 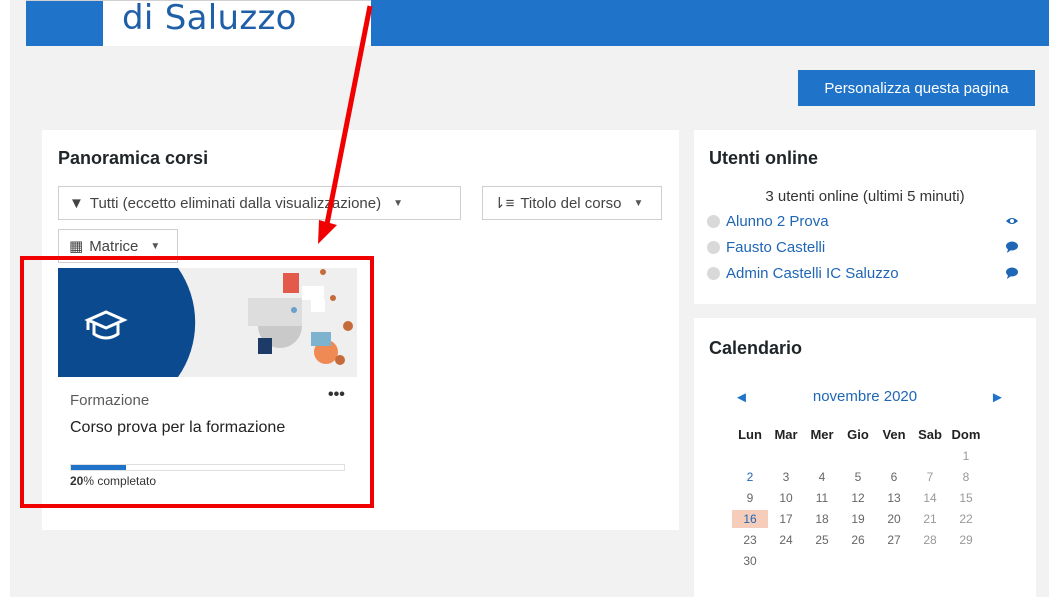 I want to click on online-users-title: Utenti online, so click(x=763, y=158).